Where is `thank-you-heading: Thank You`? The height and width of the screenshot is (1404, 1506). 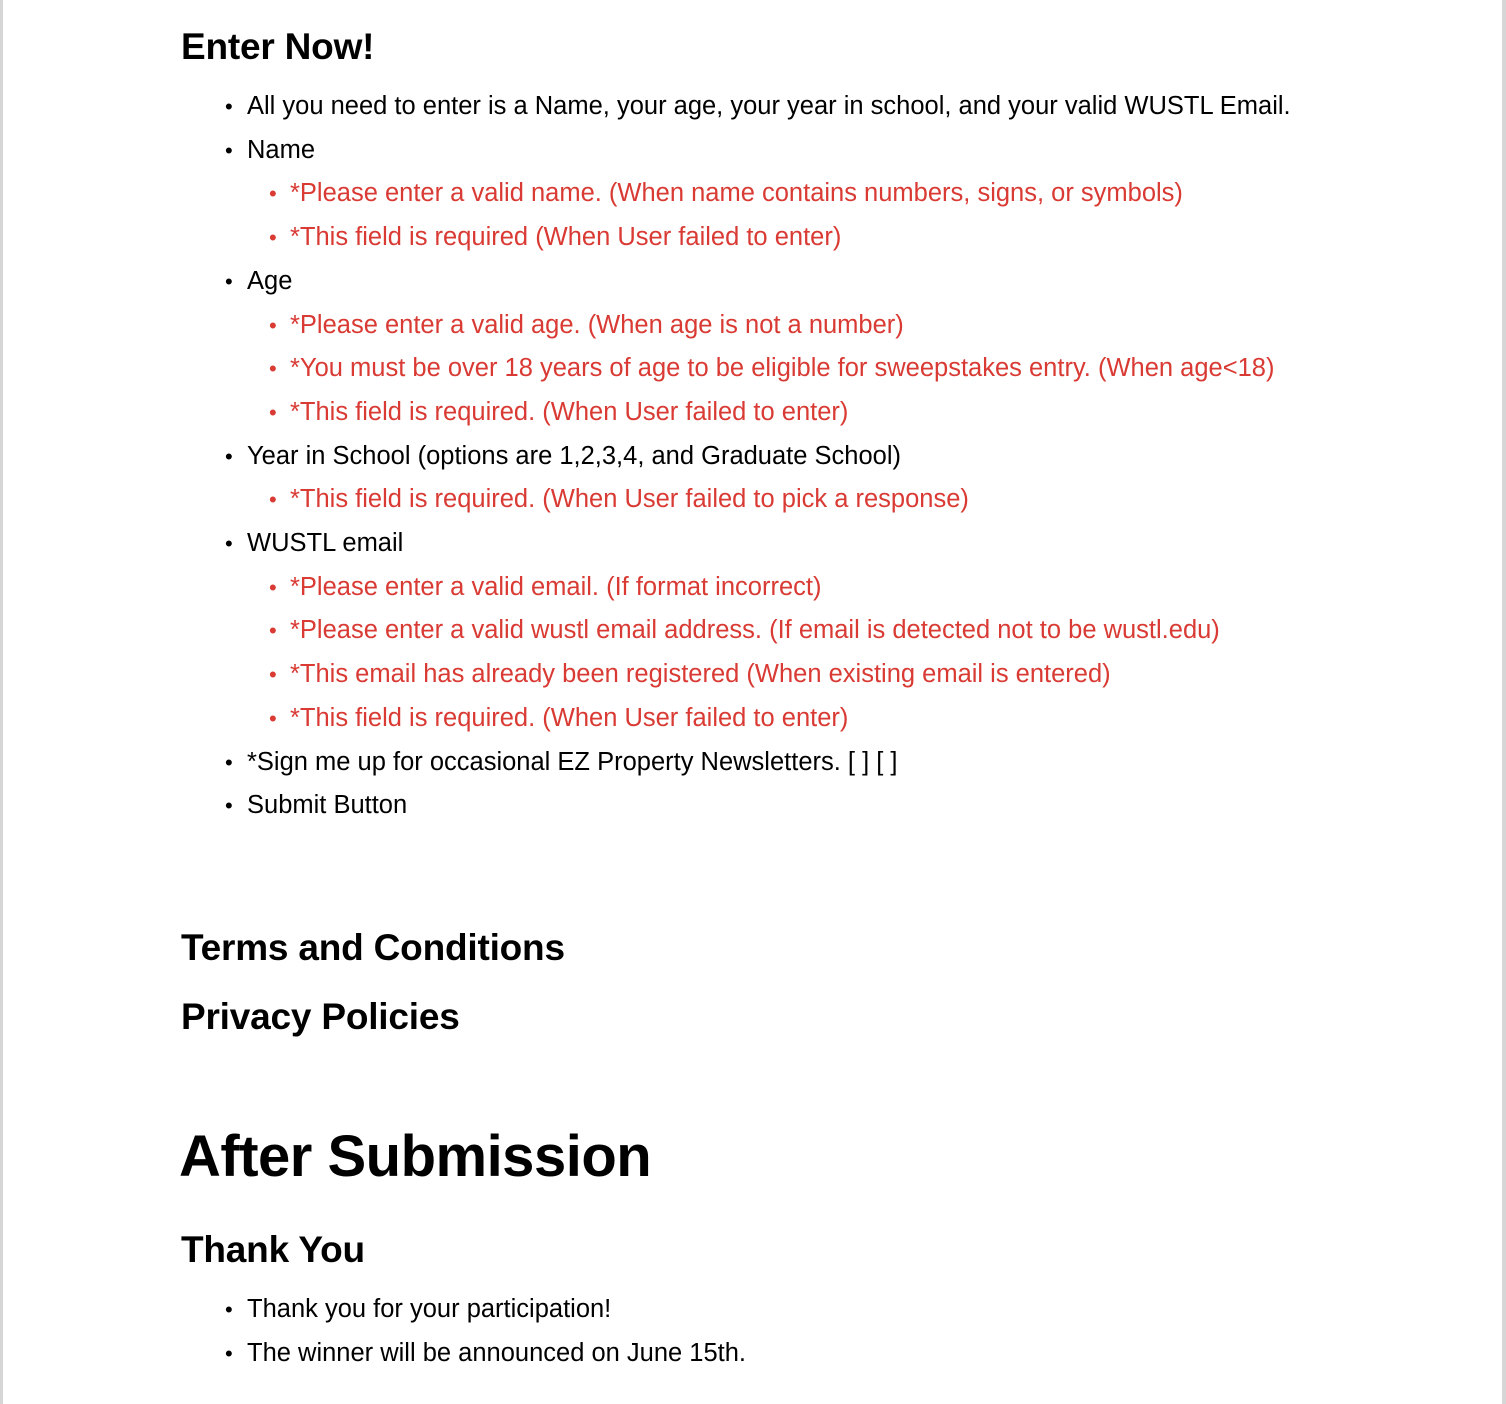
thank-you-heading: Thank You is located at coordinates (273, 1249).